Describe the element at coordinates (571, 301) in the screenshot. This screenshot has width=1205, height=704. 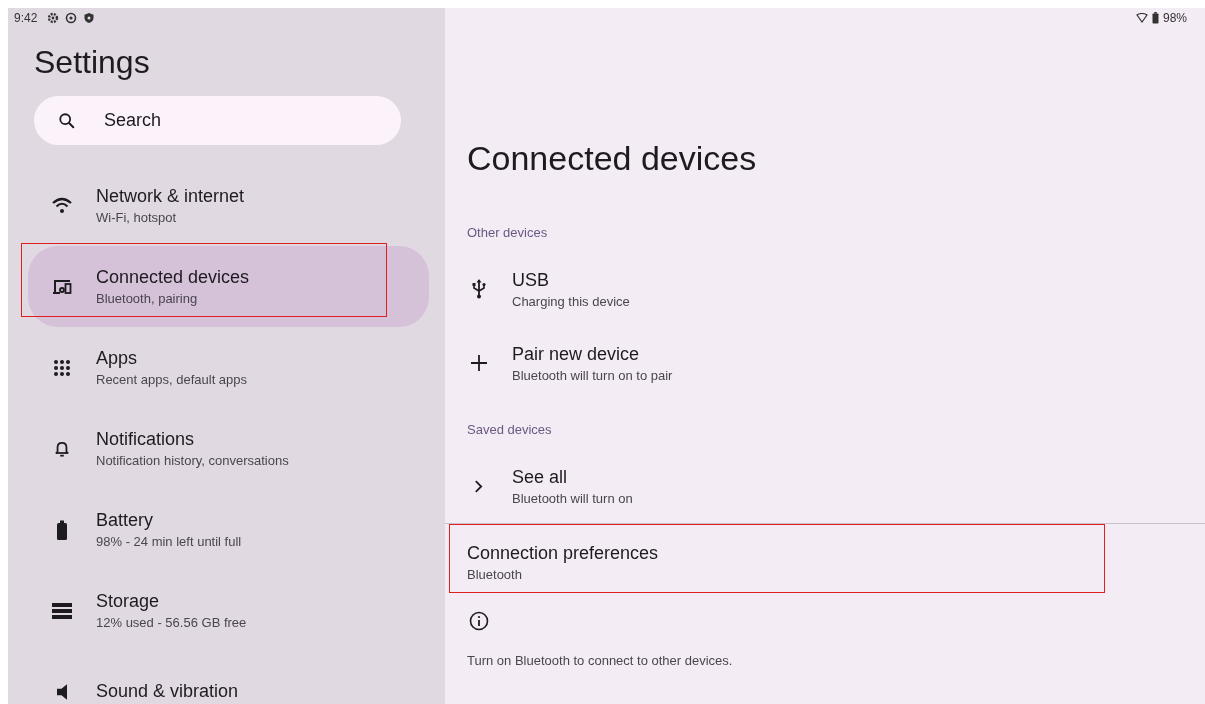
I see `item-subtitle: Charging this device` at that location.